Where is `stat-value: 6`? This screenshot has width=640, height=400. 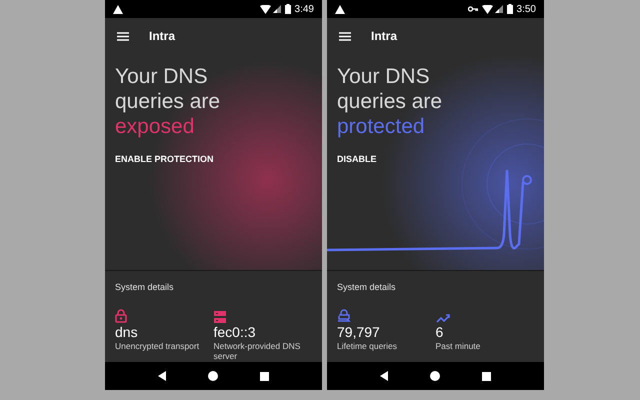
stat-value: 6 is located at coordinates (440, 332).